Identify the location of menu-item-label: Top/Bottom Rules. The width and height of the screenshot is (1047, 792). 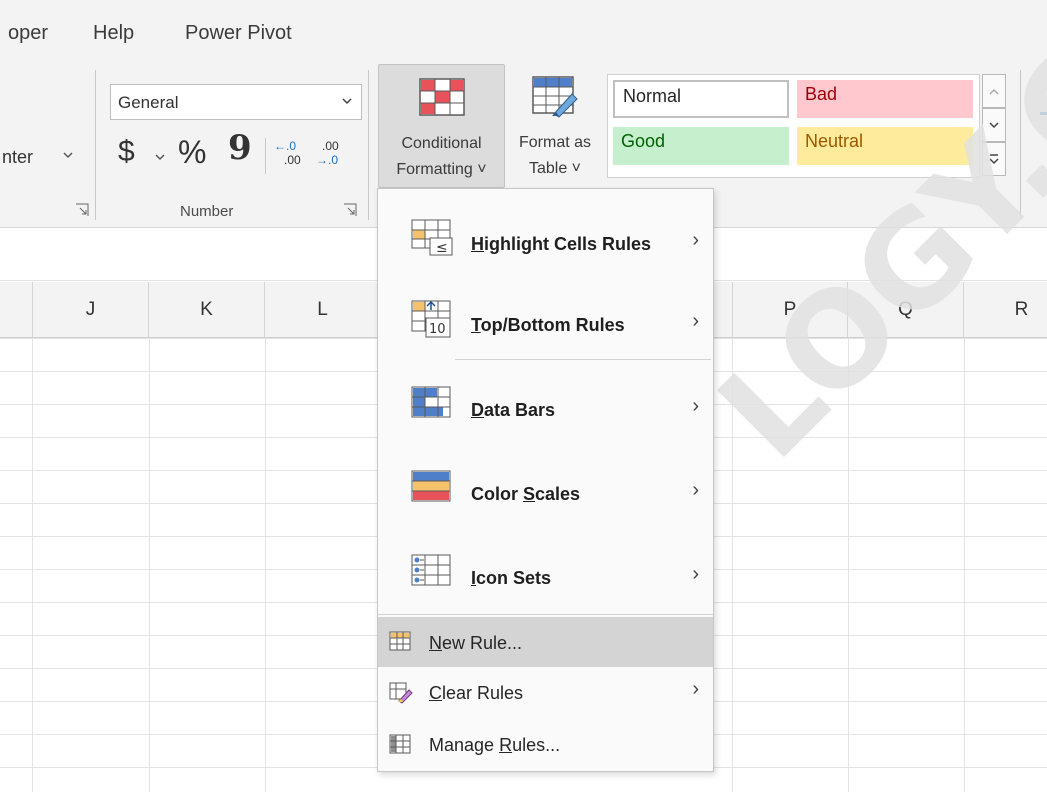
(548, 325).